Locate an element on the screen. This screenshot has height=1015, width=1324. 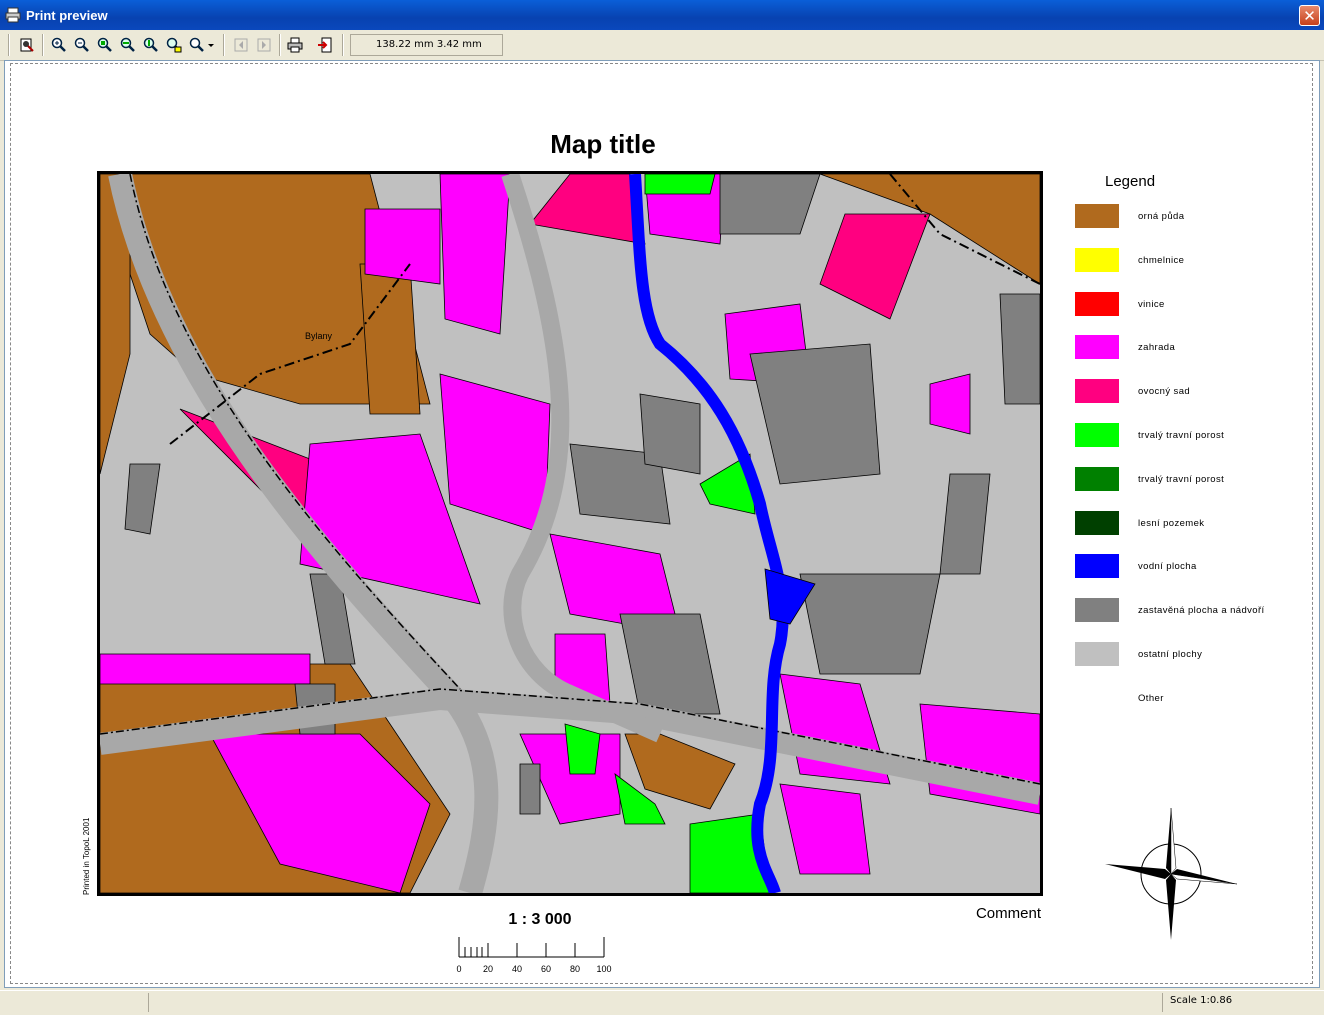
zoom-fit-icon is located at coordinates (104, 44).